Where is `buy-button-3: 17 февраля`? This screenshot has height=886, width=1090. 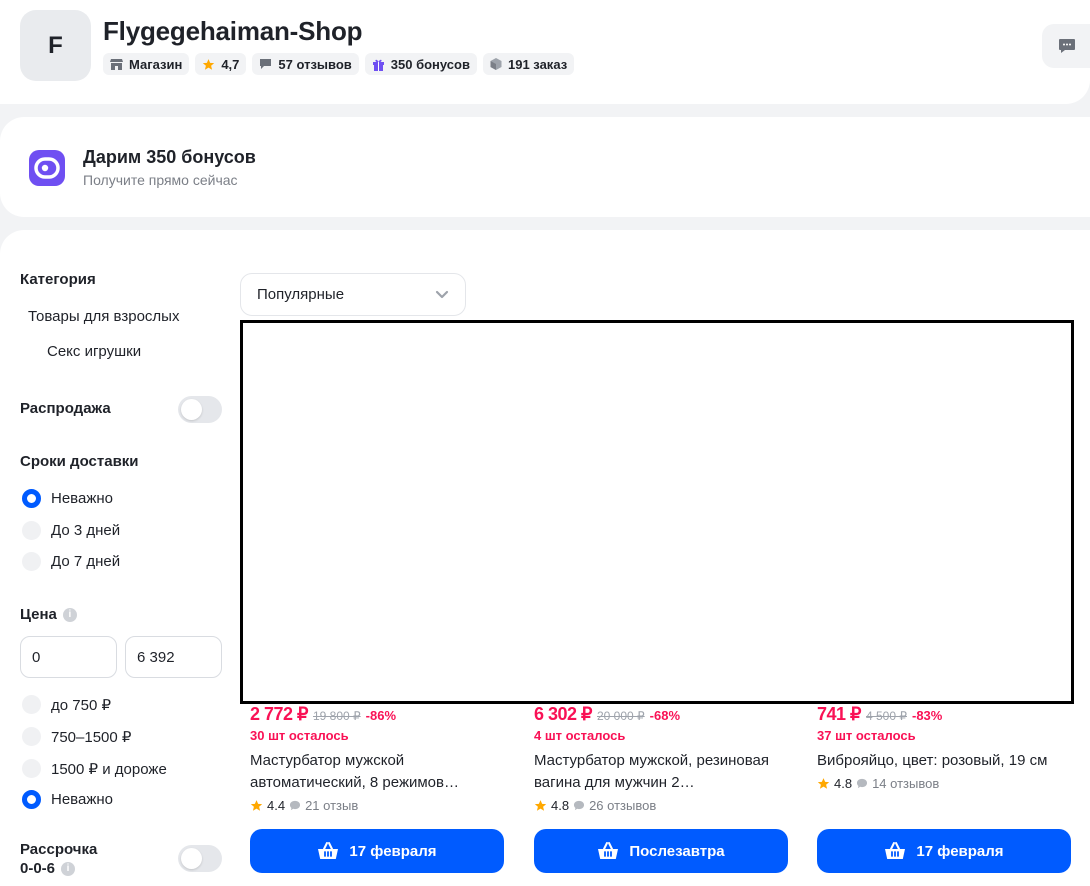 buy-button-3: 17 февраля is located at coordinates (944, 851).